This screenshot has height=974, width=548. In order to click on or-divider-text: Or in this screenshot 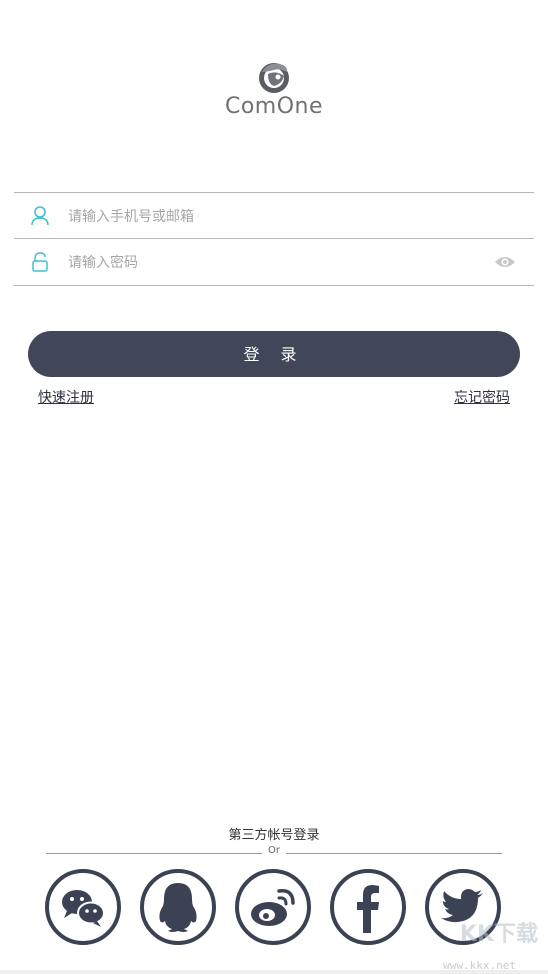, I will do `click(274, 850)`.